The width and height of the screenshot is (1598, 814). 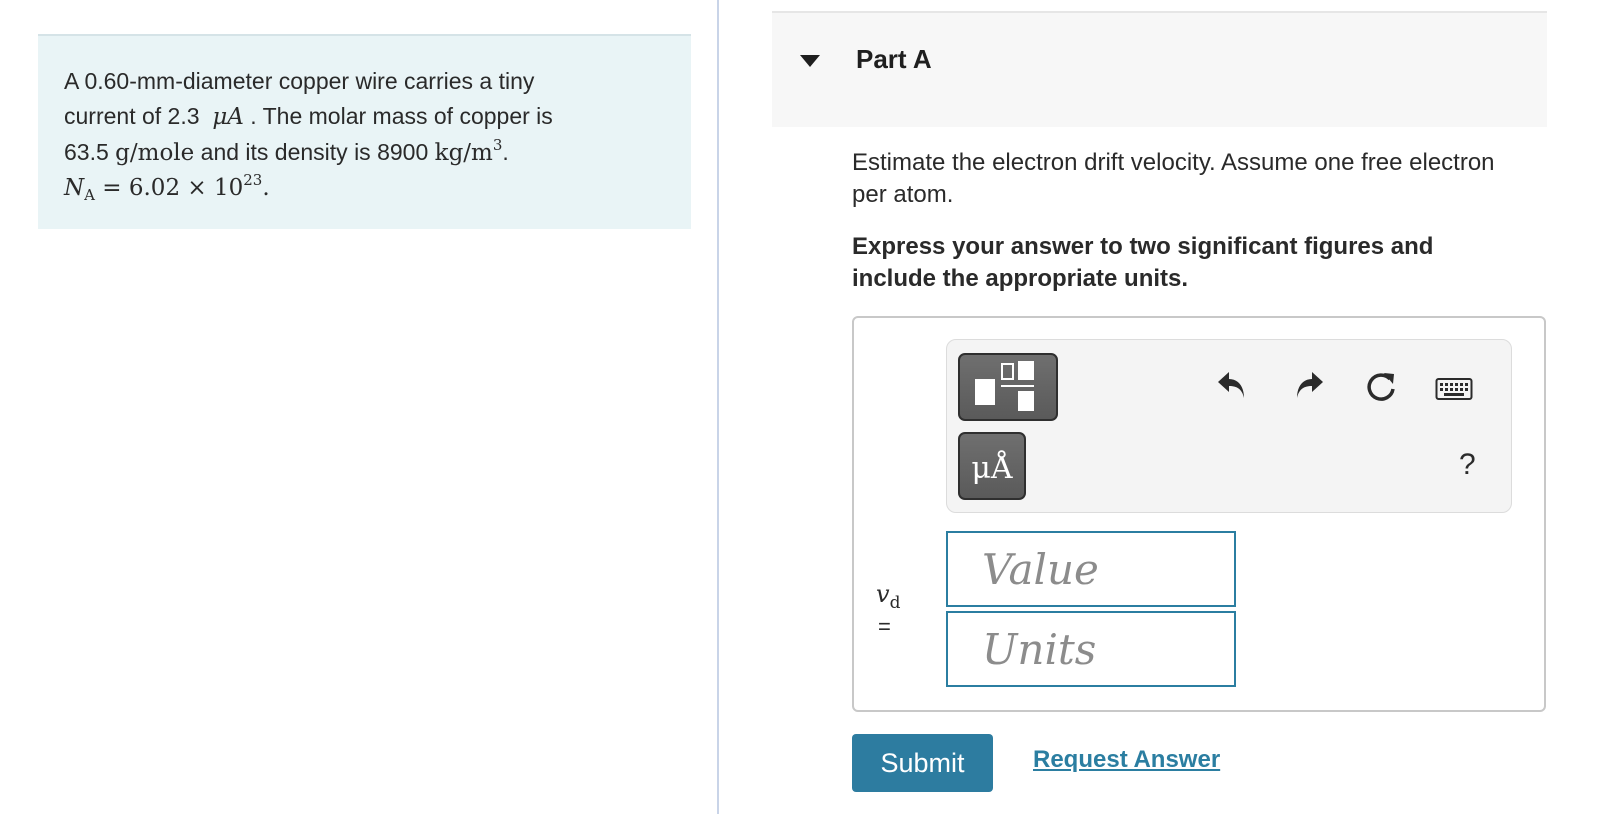 I want to click on part-title: Part A, so click(x=894, y=59).